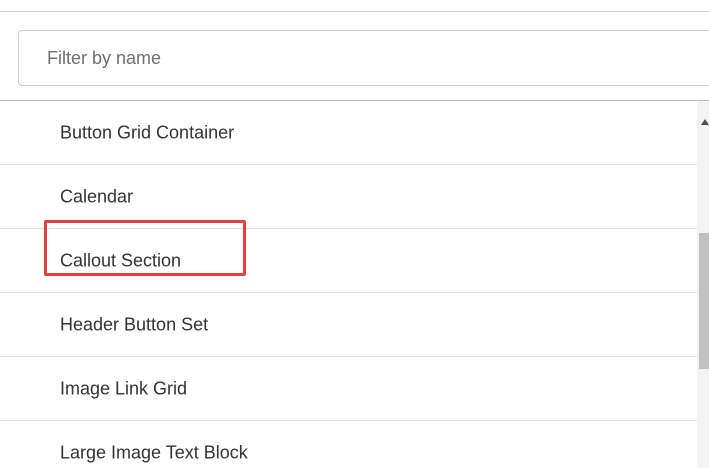 This screenshot has width=709, height=468. What do you see at coordinates (348, 133) in the screenshot?
I see `list-item-button-grid-container: Button Grid Container` at bounding box center [348, 133].